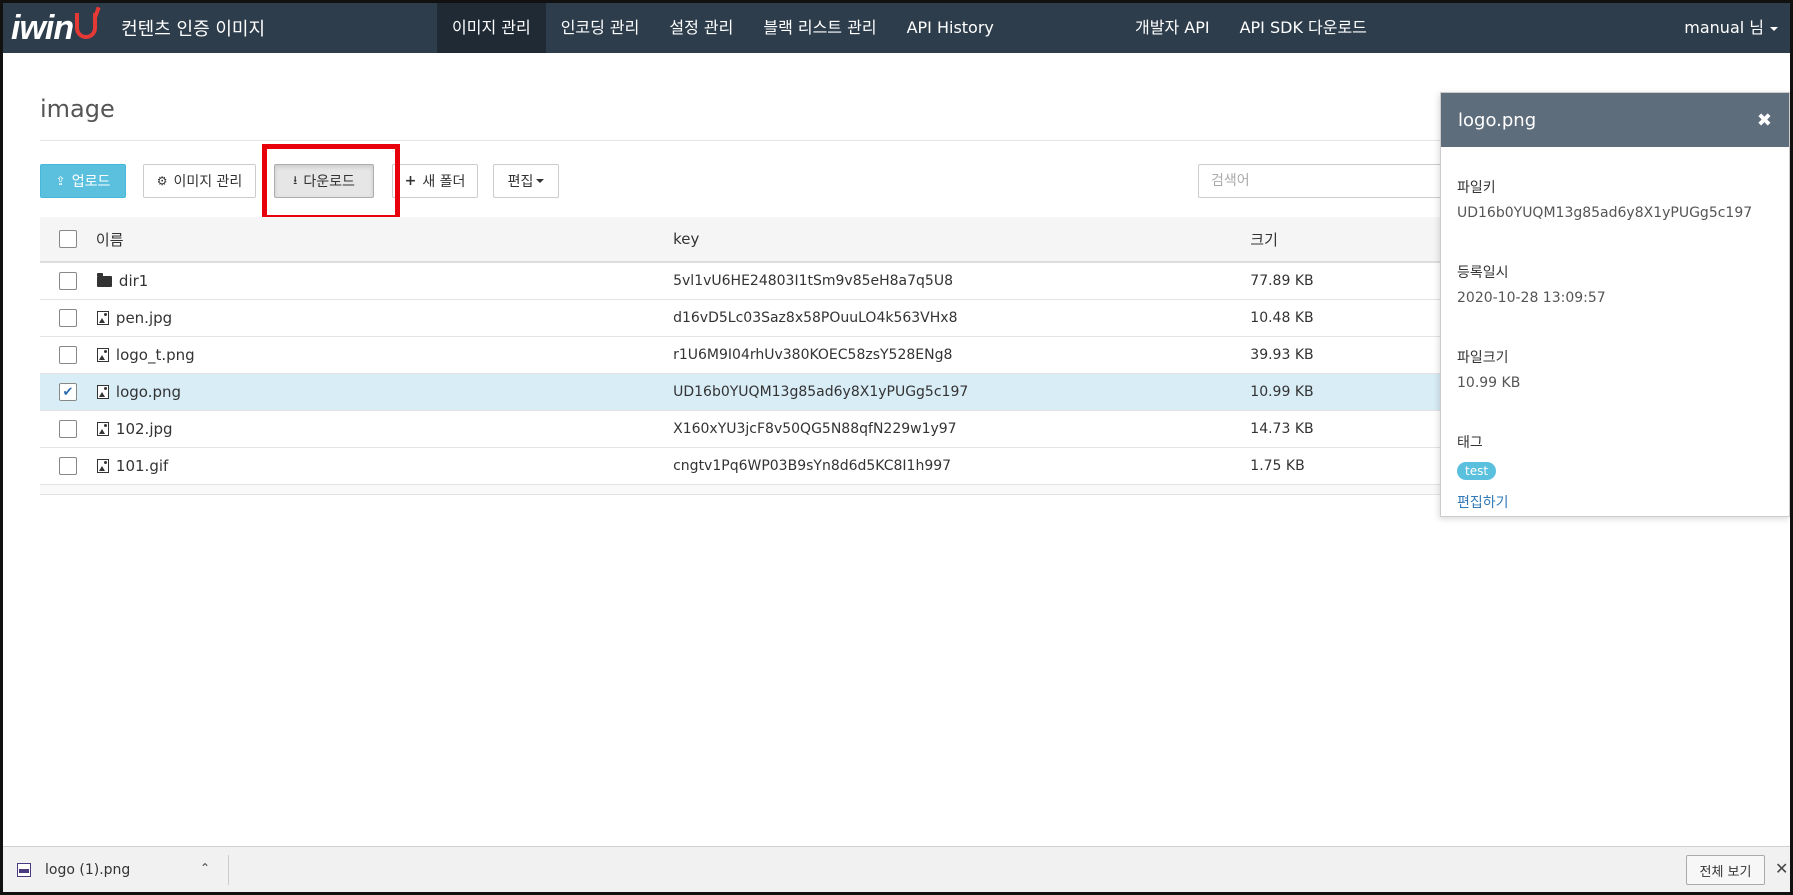  What do you see at coordinates (1764, 120) in the screenshot?
I see `close-icon: ✖` at bounding box center [1764, 120].